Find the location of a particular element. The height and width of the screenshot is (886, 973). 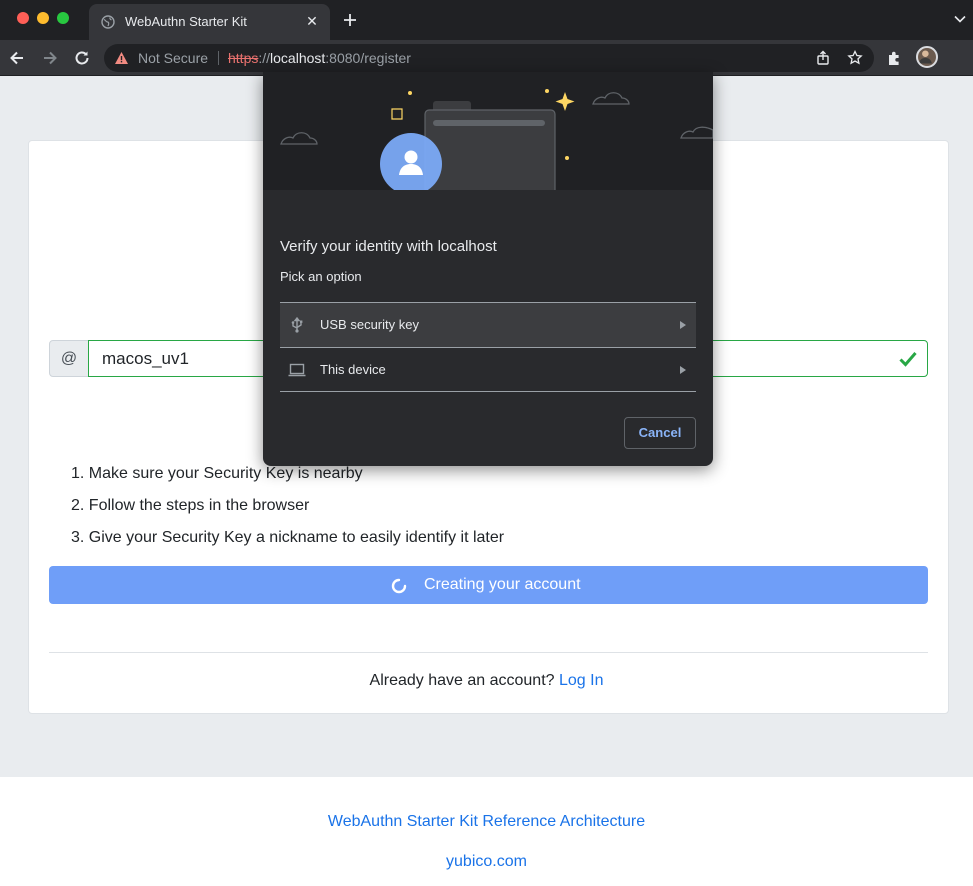

authenticator-option-list: USB security key This device is located at coordinates (488, 347).